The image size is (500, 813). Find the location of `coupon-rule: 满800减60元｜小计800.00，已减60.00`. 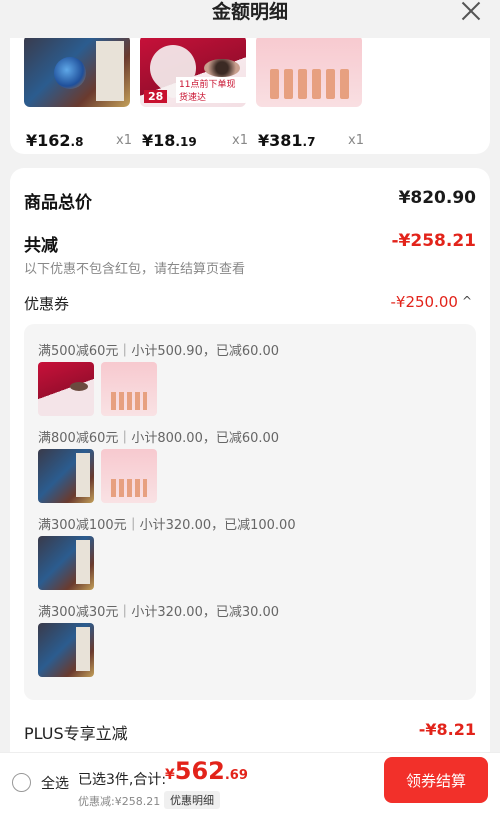

coupon-rule: 满800减60元｜小计800.00，已减60.00 is located at coordinates (159, 438).